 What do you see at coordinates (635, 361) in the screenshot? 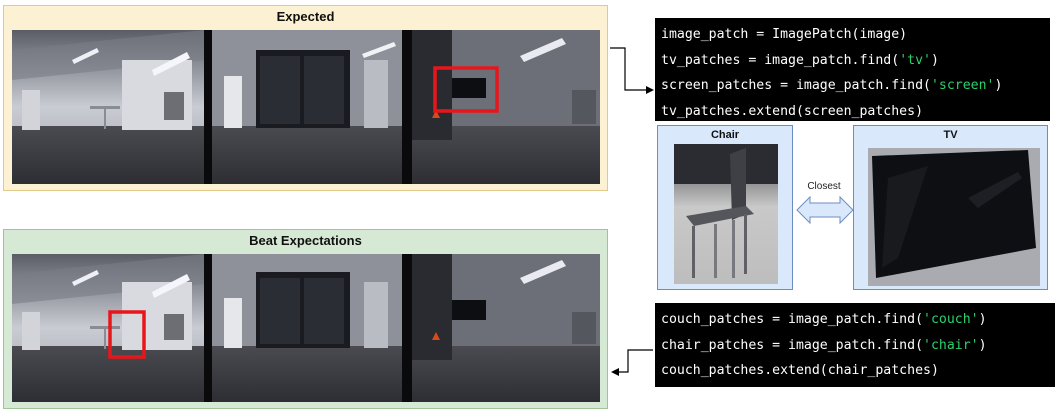
I see `arrow-to-beat-panel` at bounding box center [635, 361].